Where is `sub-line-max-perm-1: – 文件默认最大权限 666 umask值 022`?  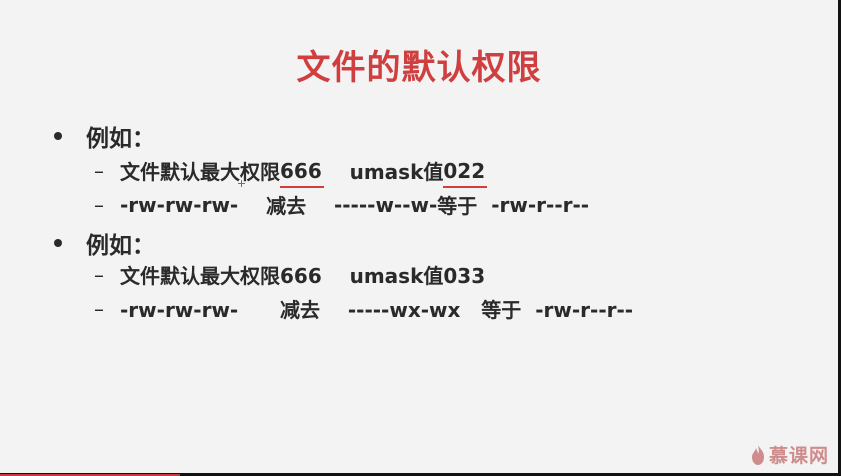
sub-line-max-perm-1: – 文件默认最大权限 666 umask值 022 is located at coordinates (291, 172).